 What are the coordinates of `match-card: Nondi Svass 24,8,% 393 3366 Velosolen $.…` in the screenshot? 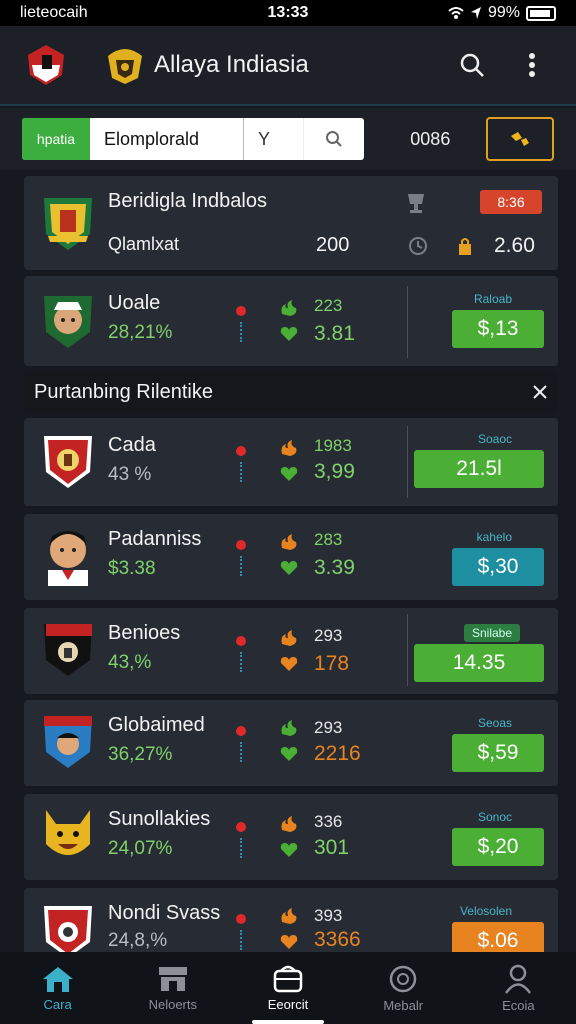 It's located at (291, 924).